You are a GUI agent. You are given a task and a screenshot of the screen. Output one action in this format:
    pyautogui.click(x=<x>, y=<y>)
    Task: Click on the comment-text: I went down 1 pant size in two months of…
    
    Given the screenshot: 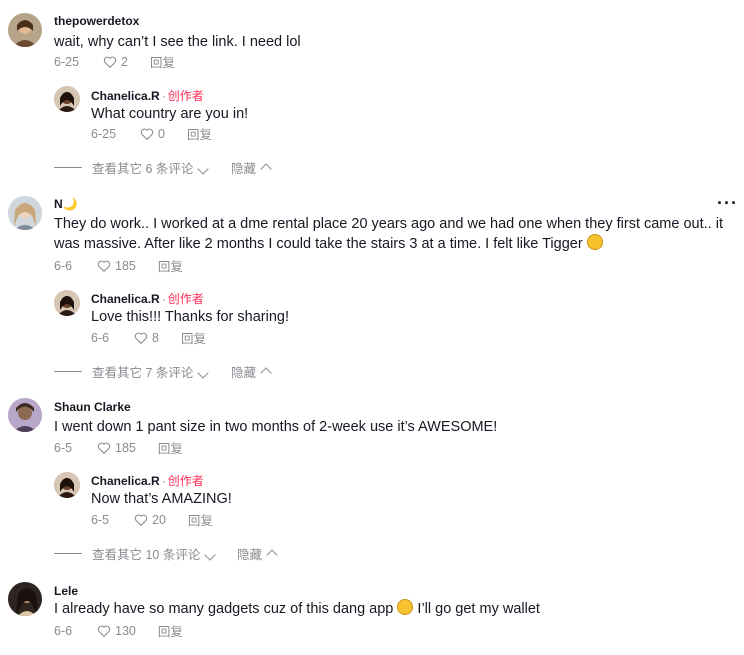 What is the action you would take?
    pyautogui.click(x=276, y=427)
    